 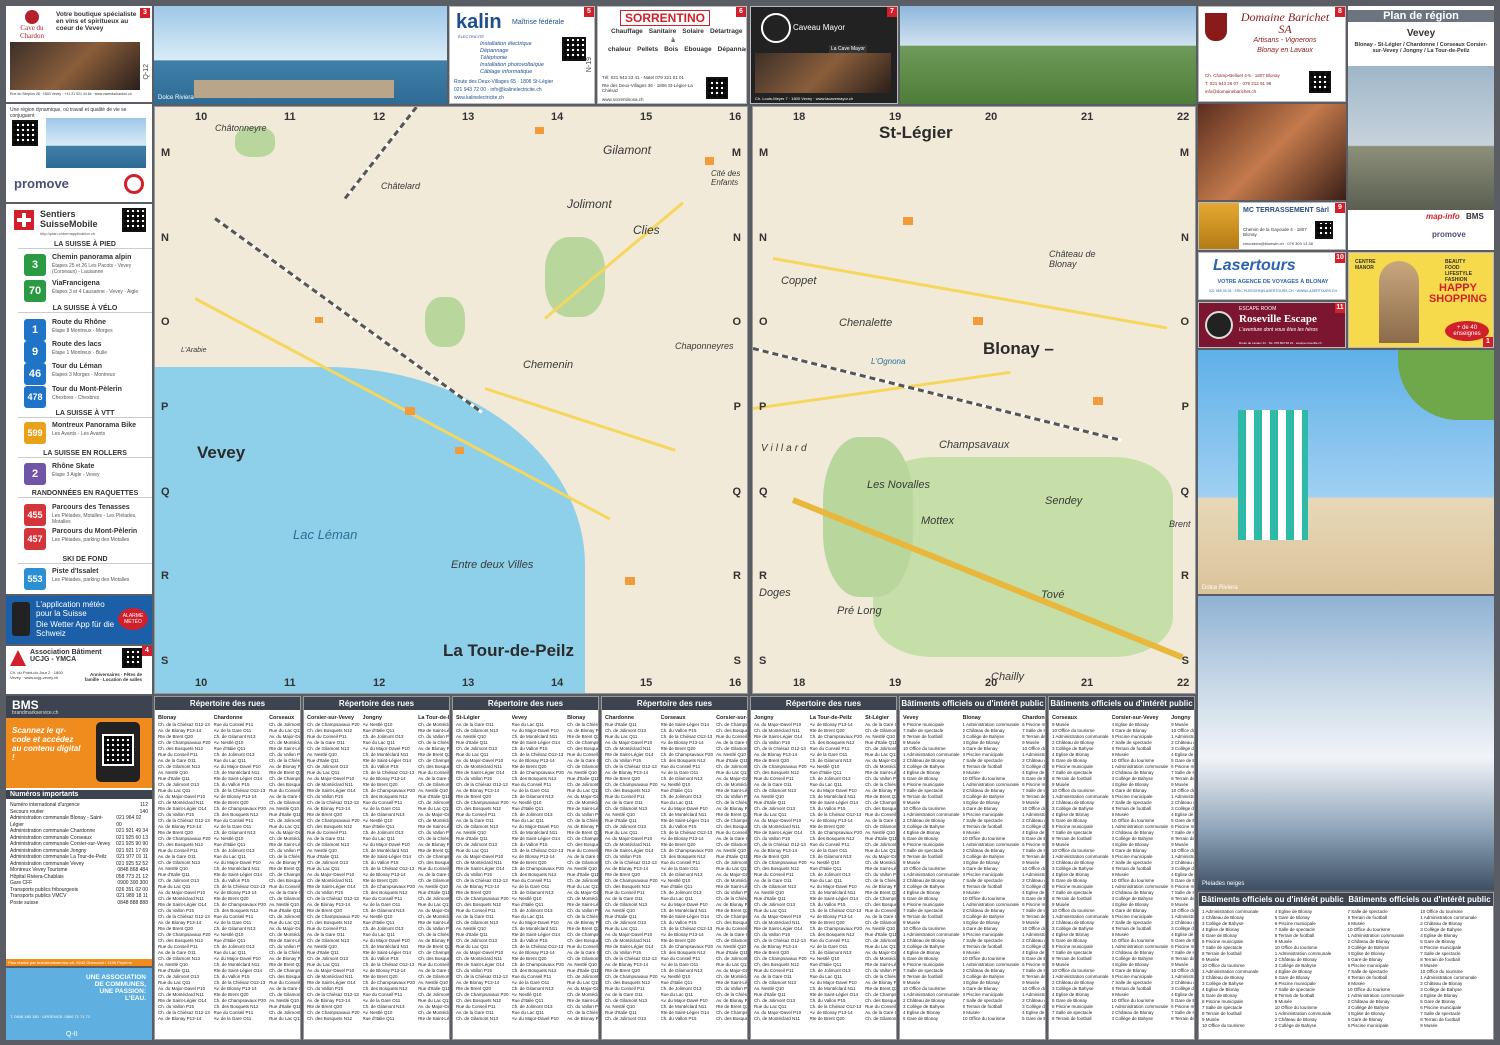 What do you see at coordinates (85, 245) in the screenshot?
I see `category-pied: LA SUISSE À PIED` at bounding box center [85, 245].